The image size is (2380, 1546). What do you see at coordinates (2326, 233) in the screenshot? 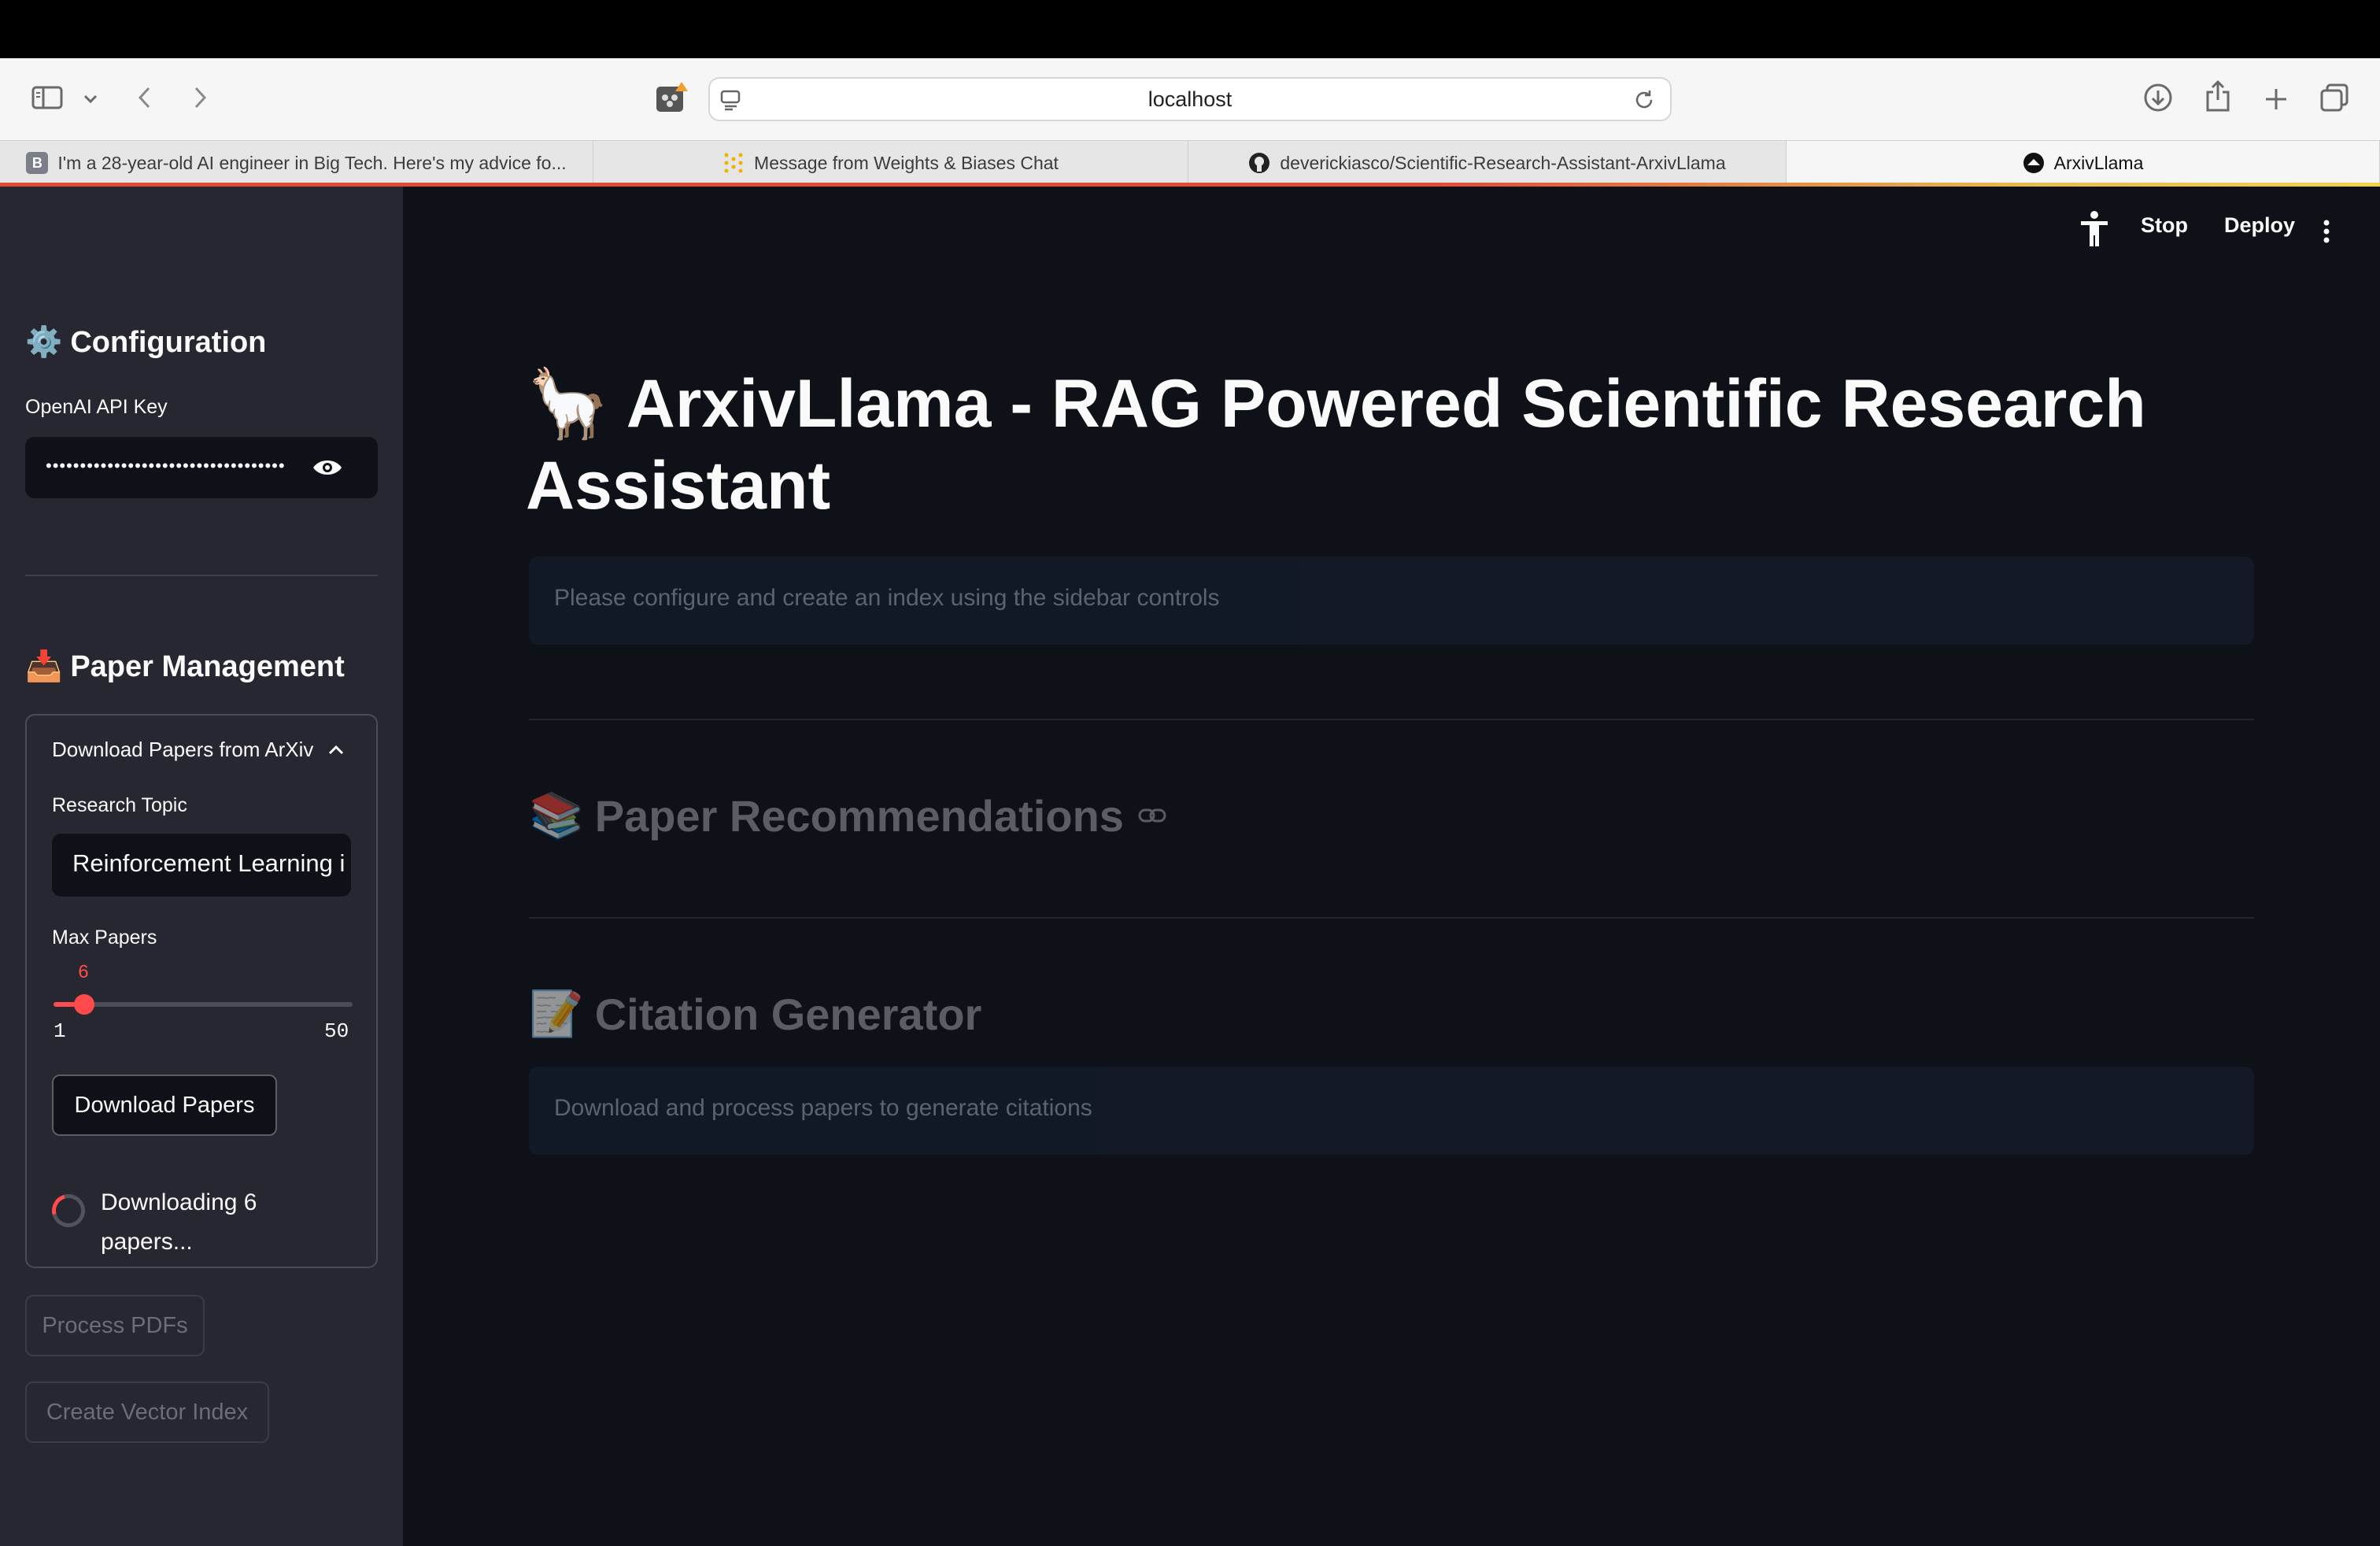
I see `more-menu-icon` at bounding box center [2326, 233].